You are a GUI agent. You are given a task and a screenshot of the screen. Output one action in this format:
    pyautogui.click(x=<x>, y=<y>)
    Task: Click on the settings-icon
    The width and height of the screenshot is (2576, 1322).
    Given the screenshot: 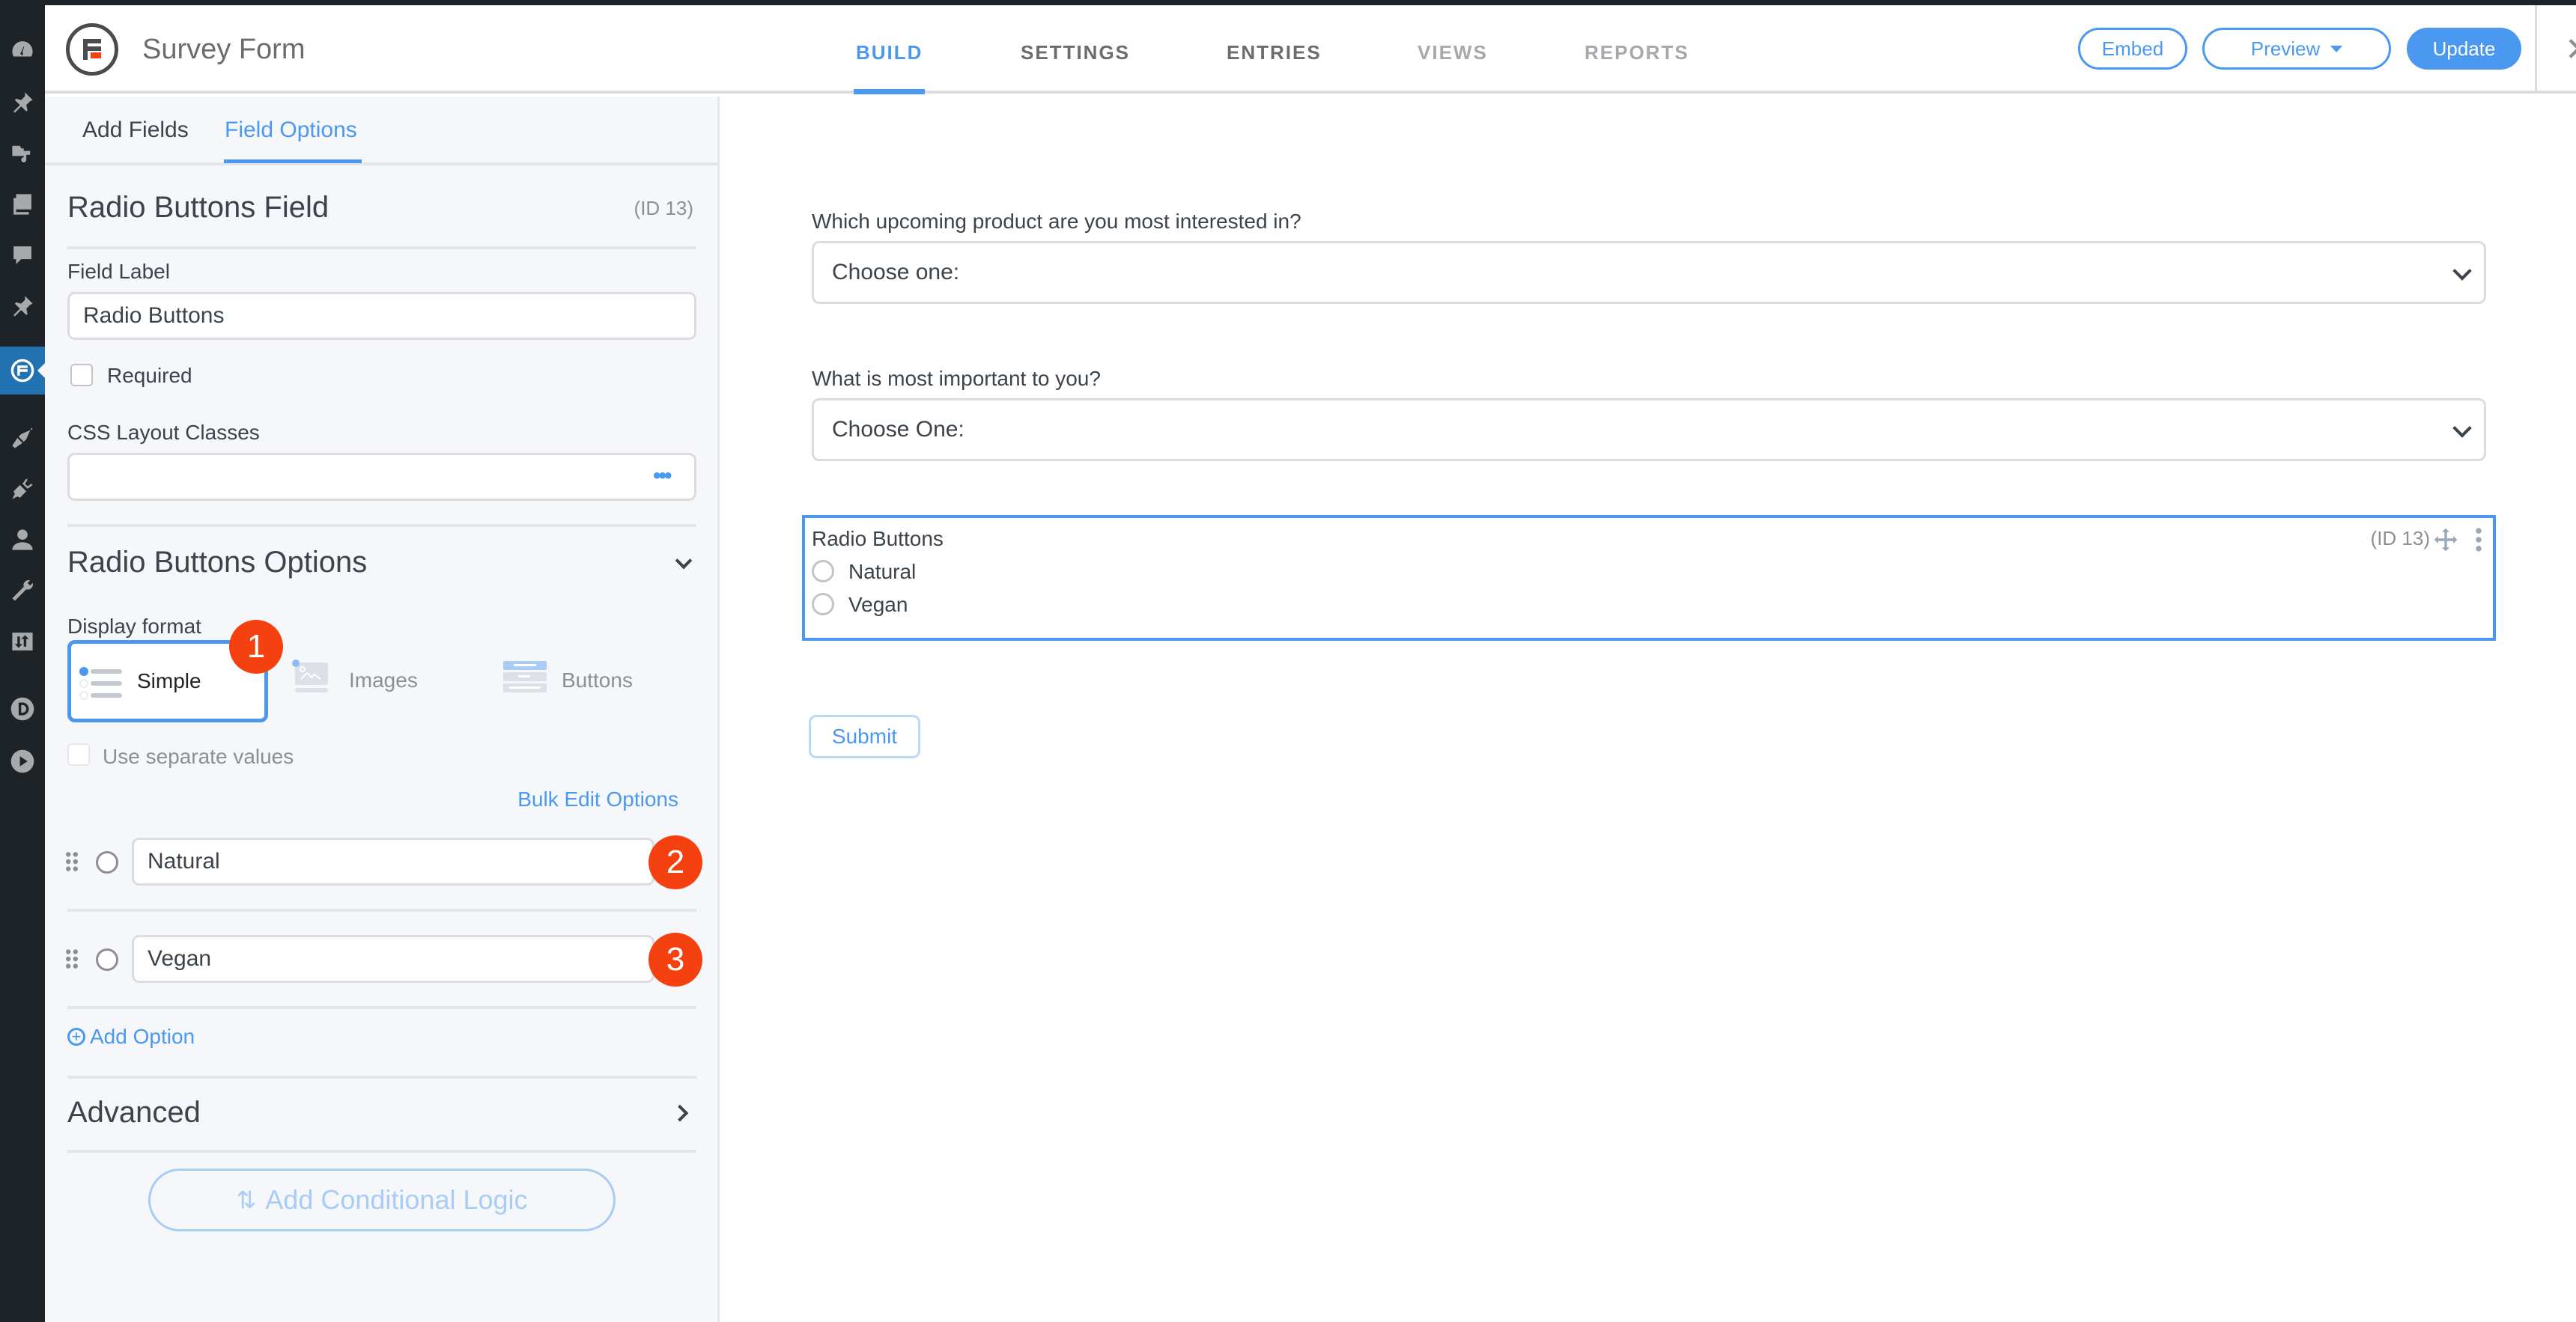 What is the action you would take?
    pyautogui.click(x=22, y=641)
    